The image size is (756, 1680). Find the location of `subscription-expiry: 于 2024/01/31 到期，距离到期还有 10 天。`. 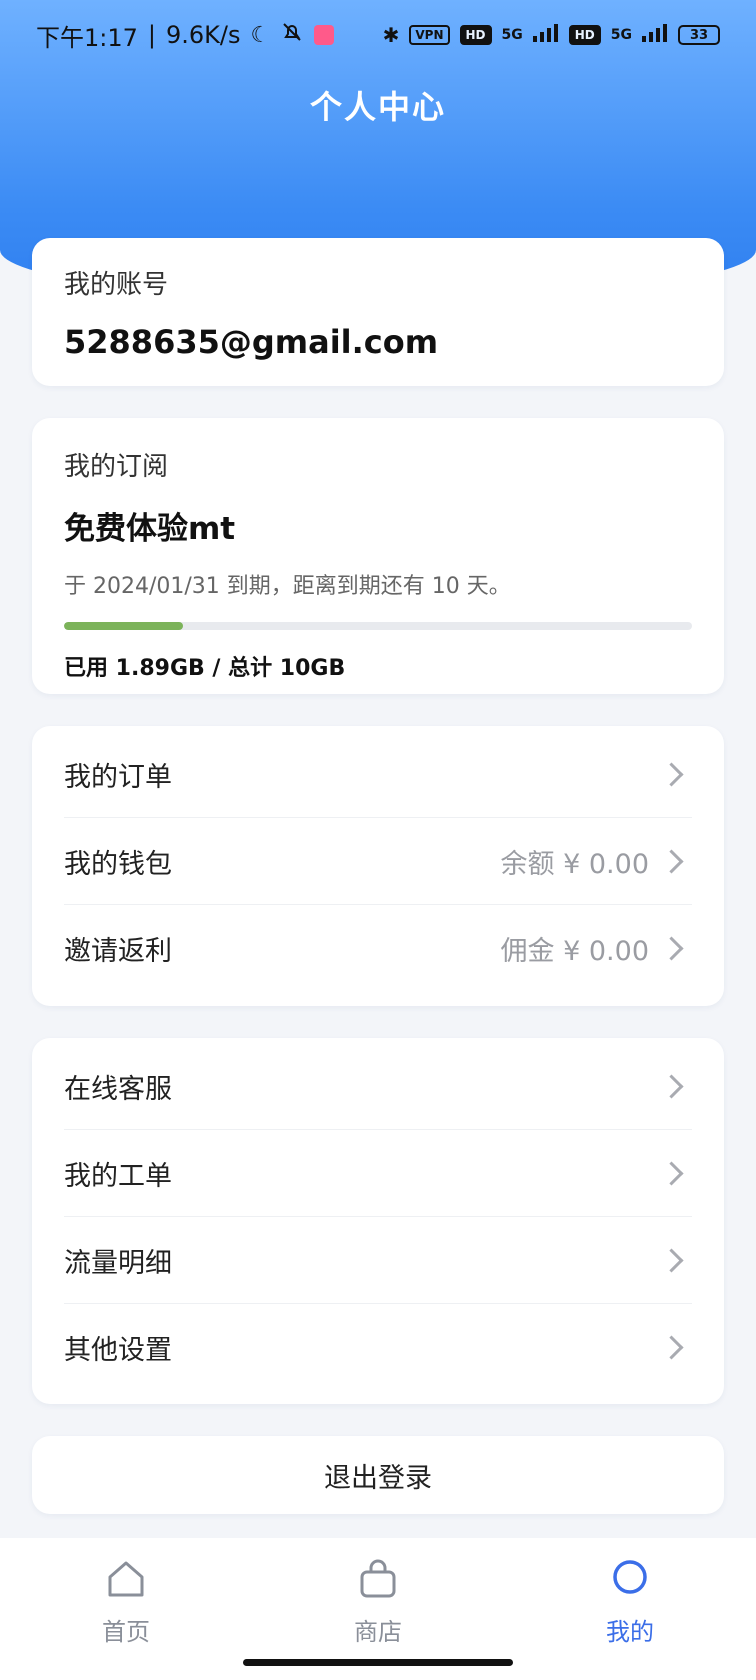

subscription-expiry: 于 2024/01/31 到期，距离到期还有 10 天。 is located at coordinates (287, 586).